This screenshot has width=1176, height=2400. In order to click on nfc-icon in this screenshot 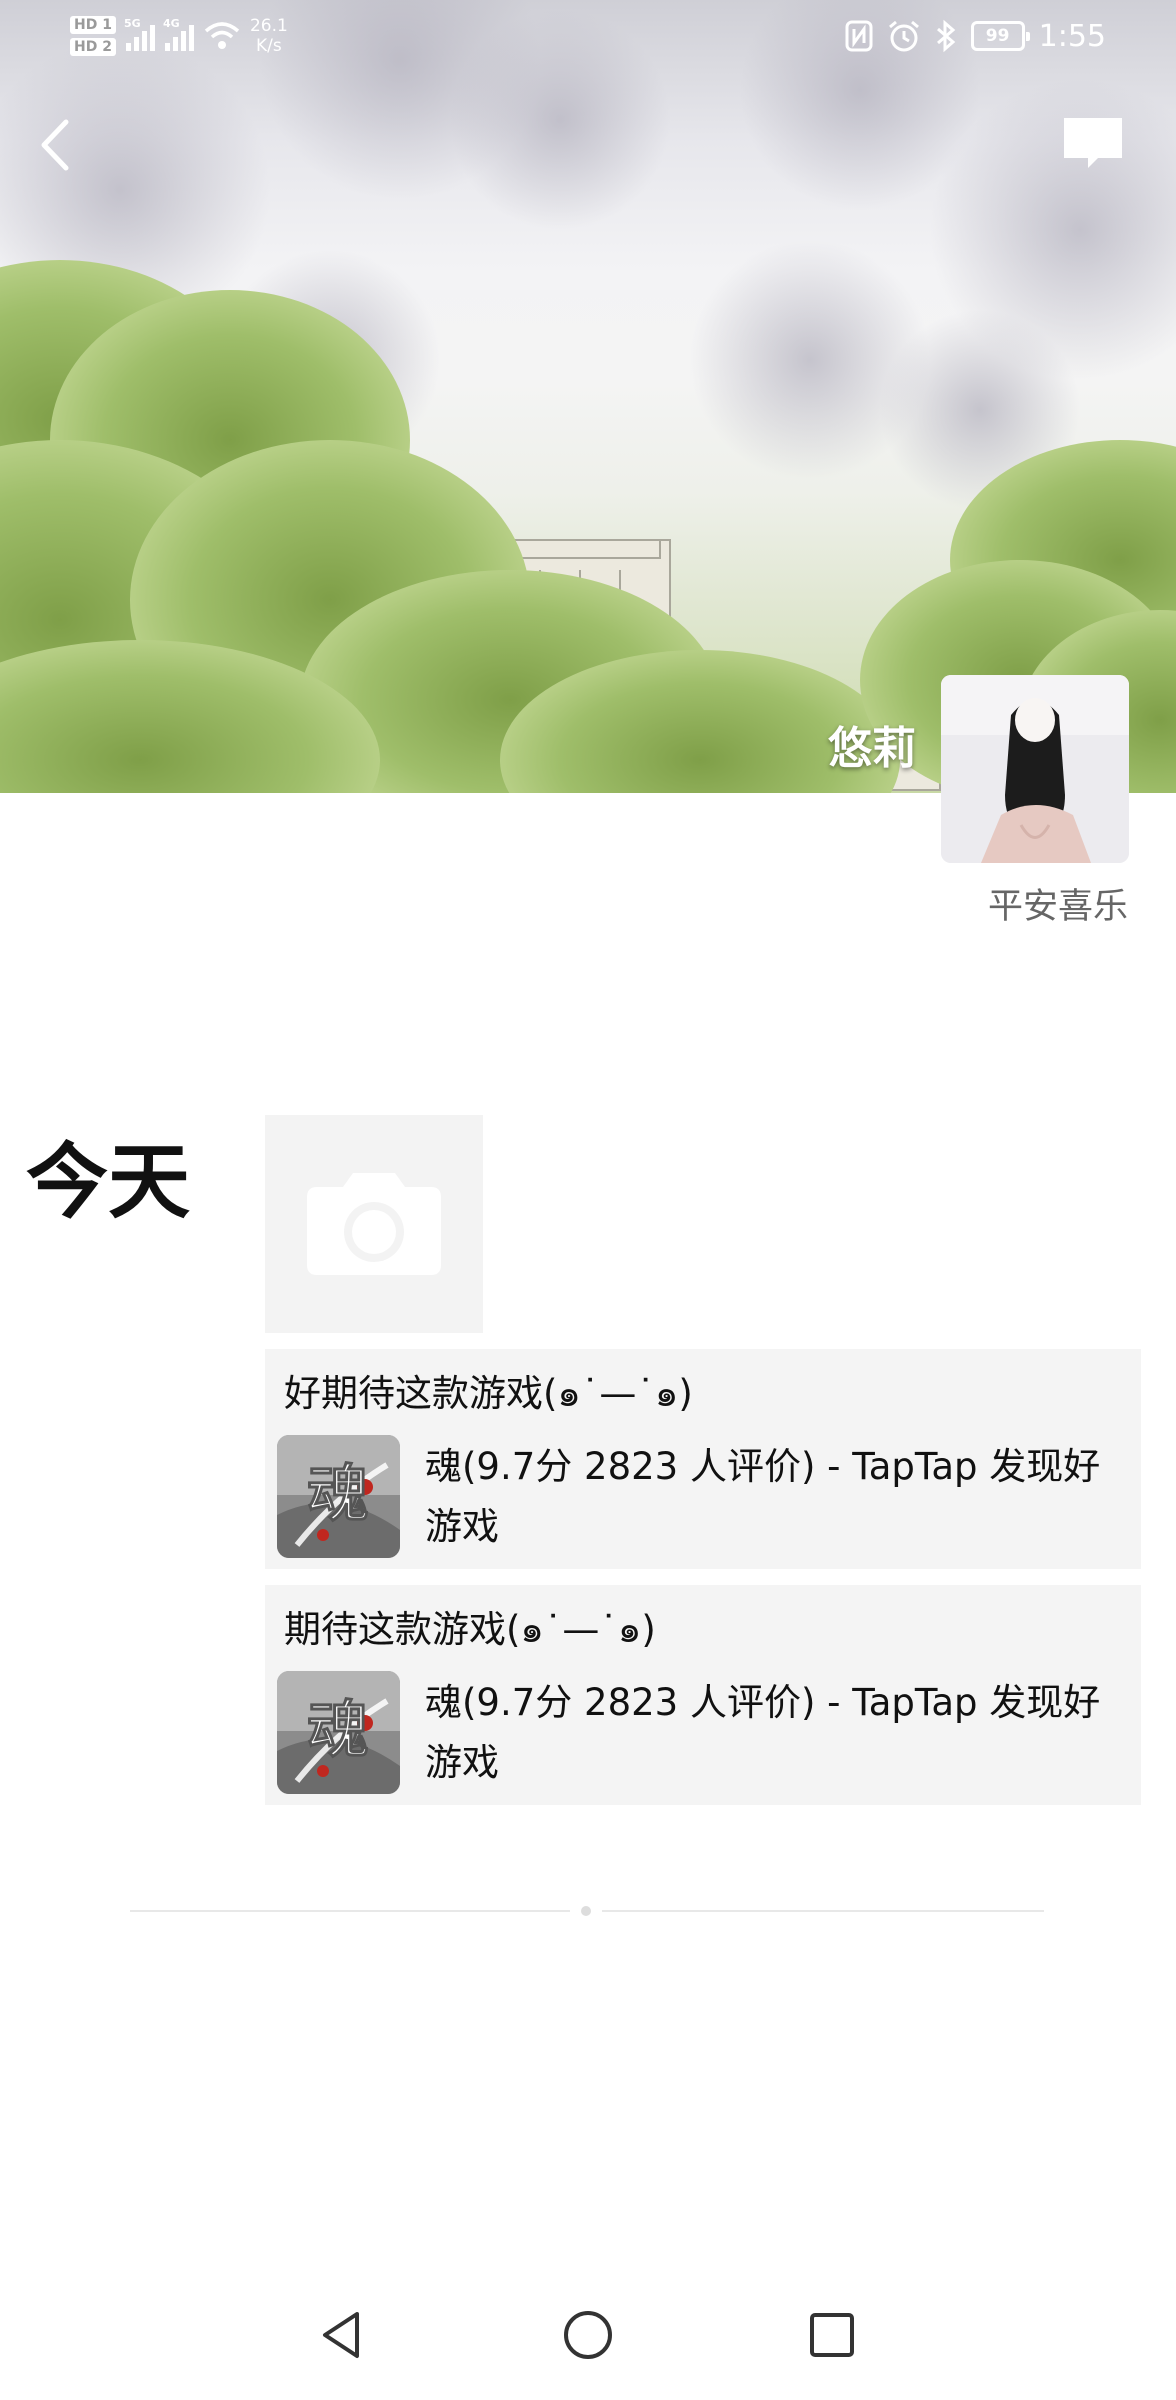, I will do `click(859, 36)`.